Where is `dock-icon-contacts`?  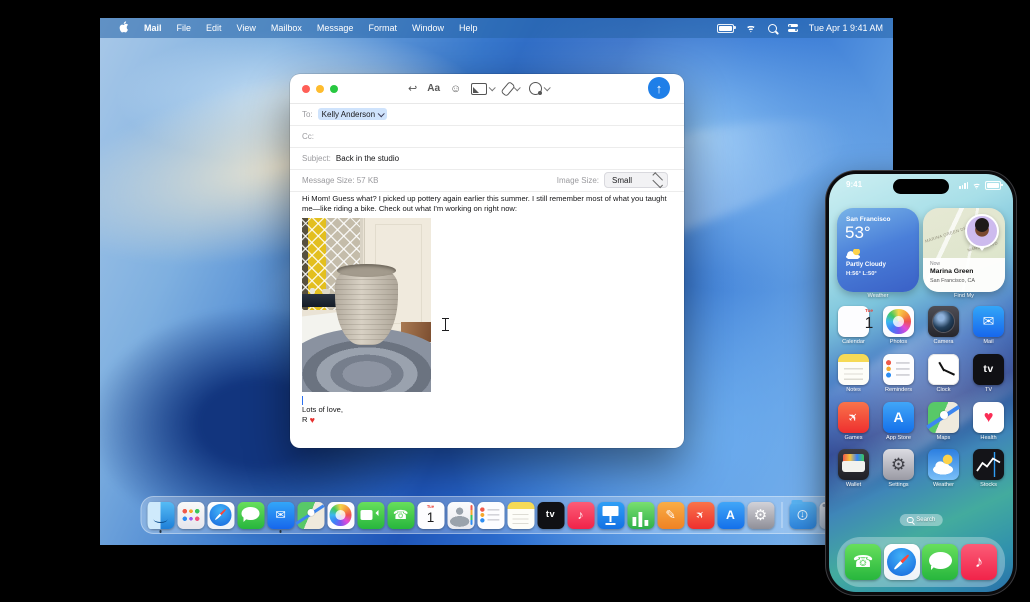 dock-icon-contacts is located at coordinates (460, 515).